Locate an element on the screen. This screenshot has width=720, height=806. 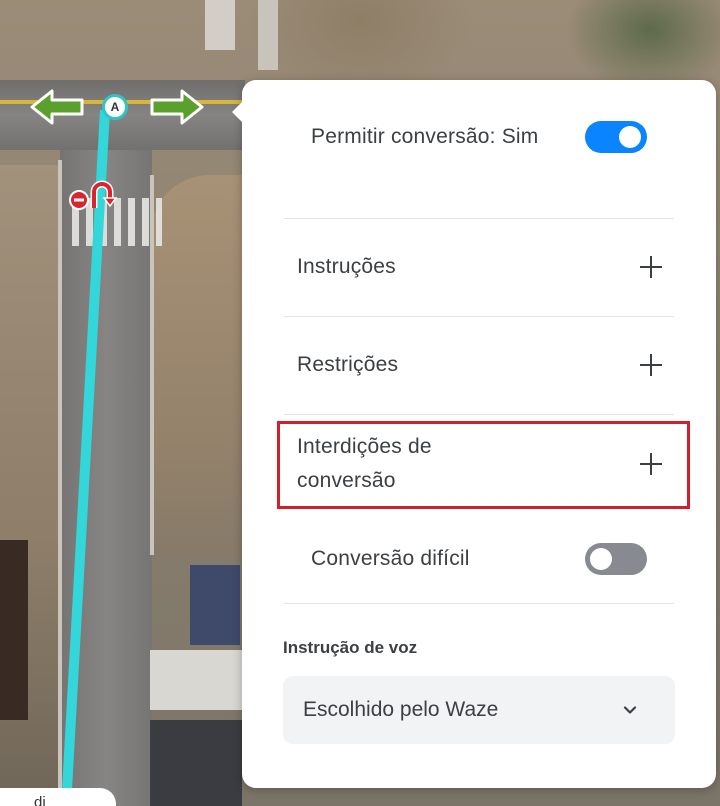
allow-turn-row: Permitir conversão: Sim is located at coordinates (479, 137).